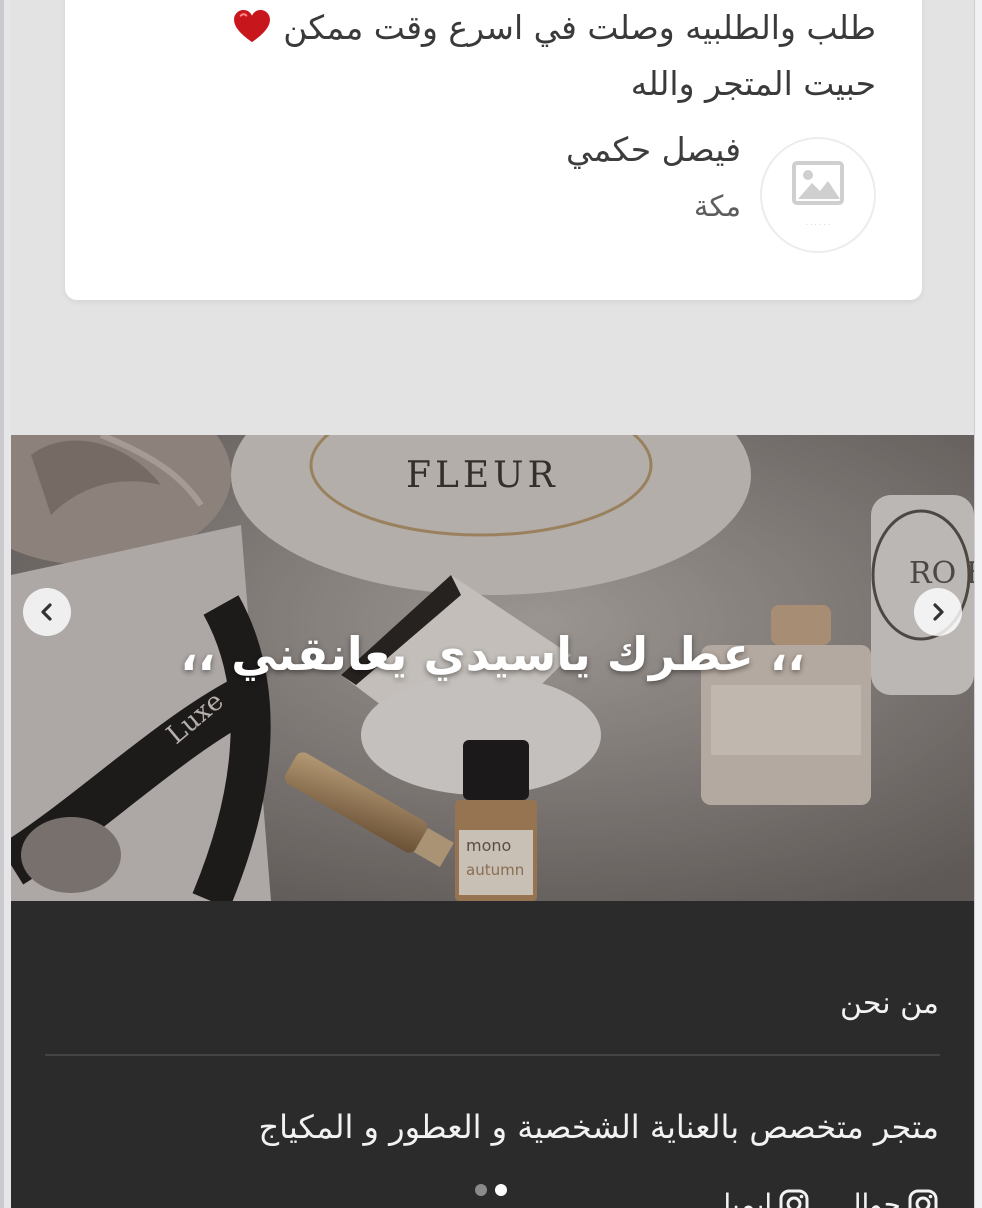 The width and height of the screenshot is (982, 1208). I want to click on chevron-right-icon, so click(938, 612).